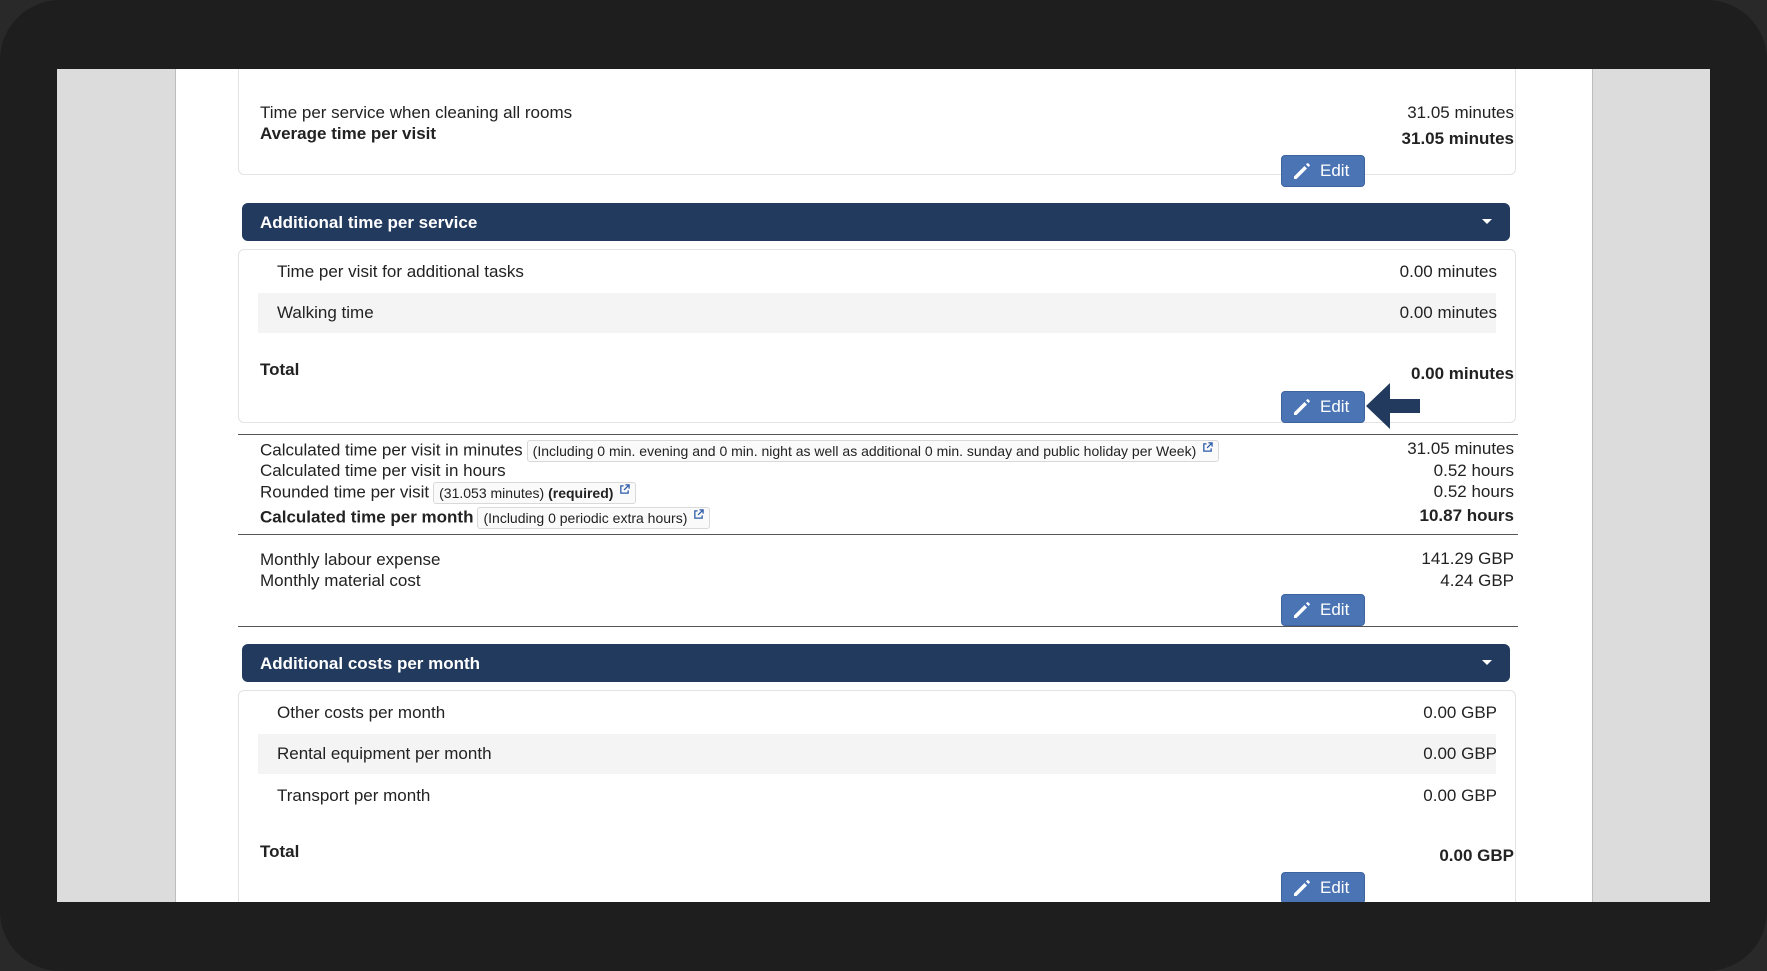 Image resolution: width=1767 pixels, height=971 pixels. What do you see at coordinates (1460, 795) in the screenshot?
I see `transport-value: 0.00 GBP` at bounding box center [1460, 795].